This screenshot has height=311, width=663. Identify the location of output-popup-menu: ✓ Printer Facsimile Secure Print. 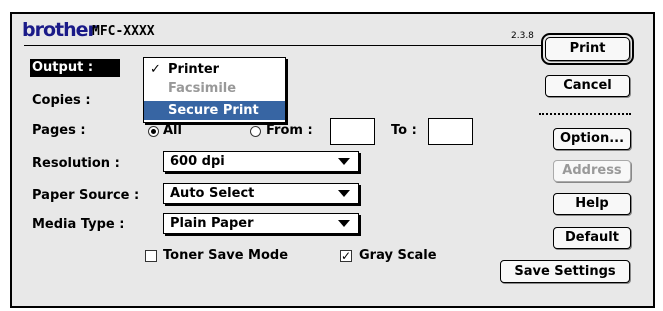
(214, 90).